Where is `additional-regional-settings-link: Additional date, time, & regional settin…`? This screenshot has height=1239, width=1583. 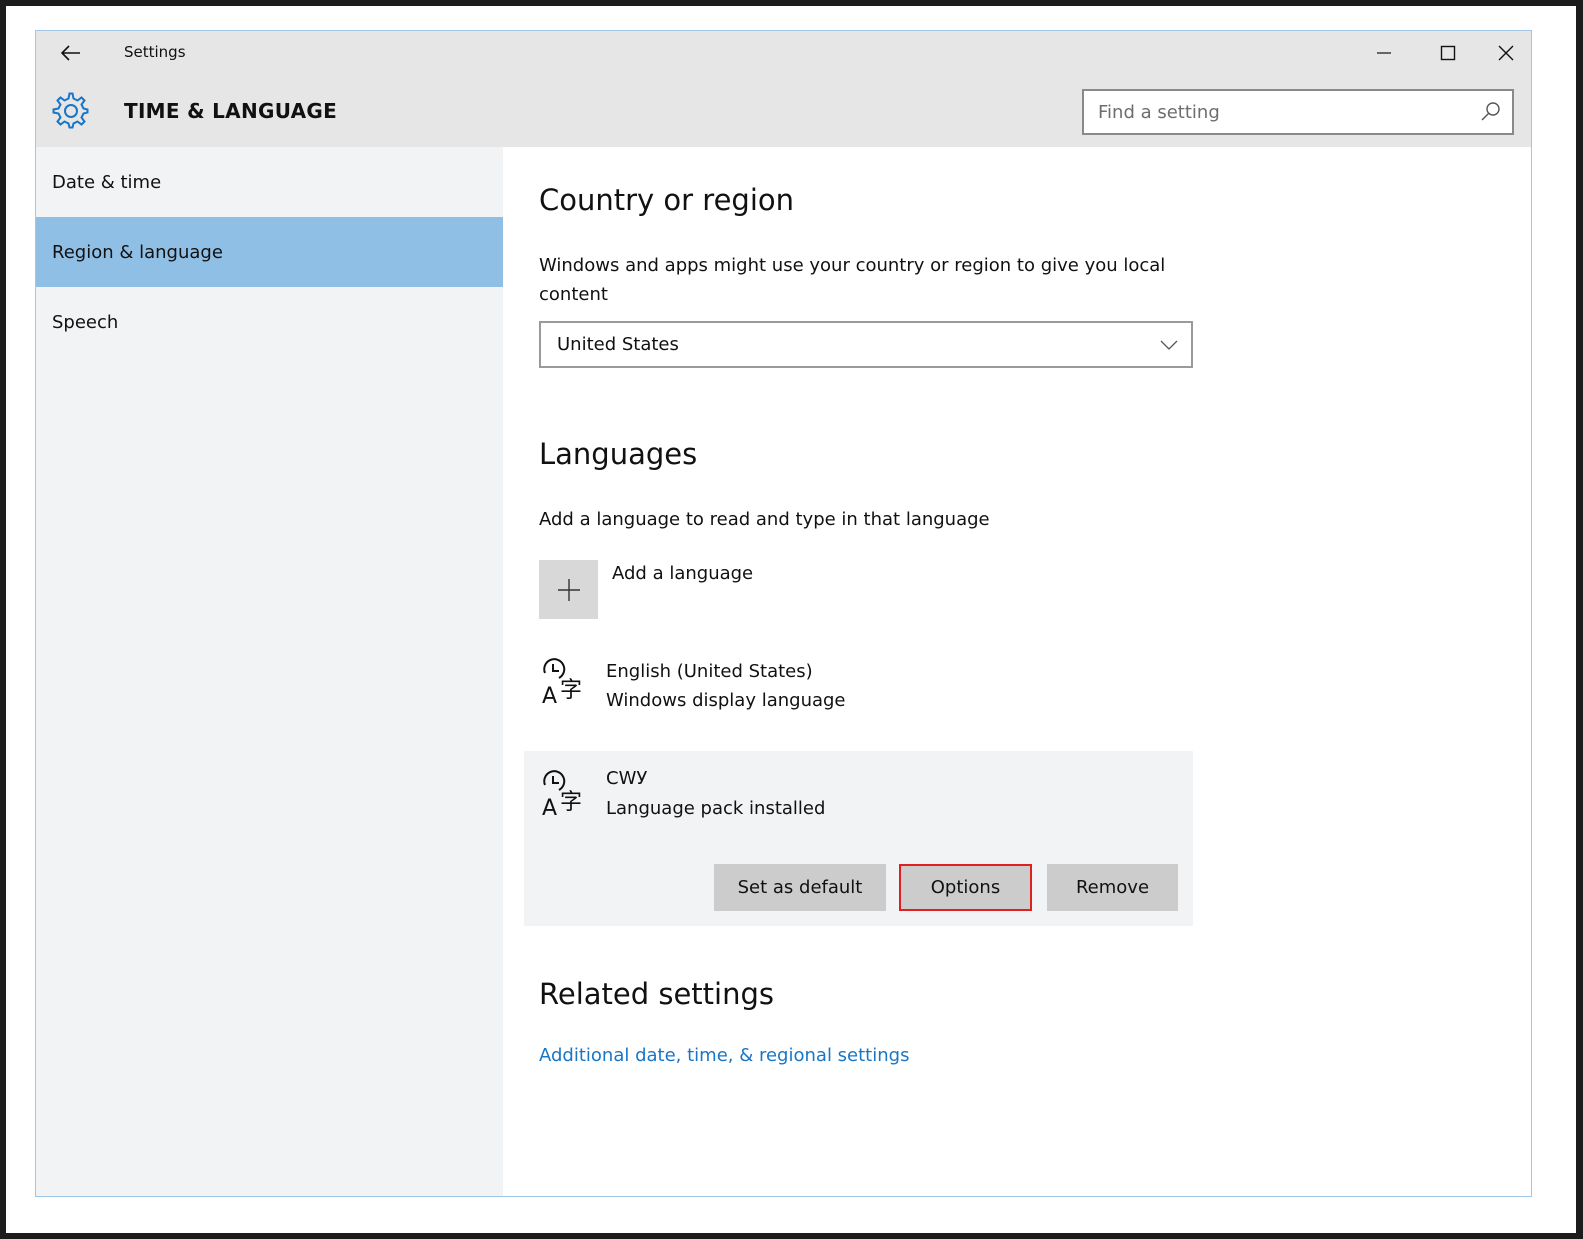
additional-regional-settings-link: Additional date, time, & regional settin… is located at coordinates (724, 1055).